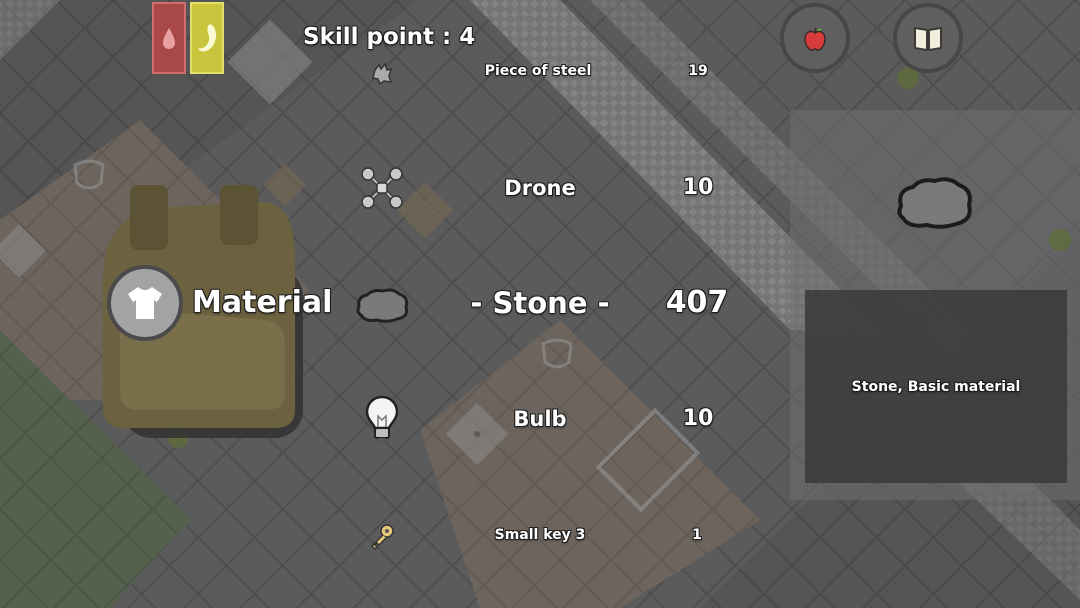 The width and height of the screenshot is (1080, 608). Describe the element at coordinates (262, 302) in the screenshot. I see `category-label: Material` at that location.